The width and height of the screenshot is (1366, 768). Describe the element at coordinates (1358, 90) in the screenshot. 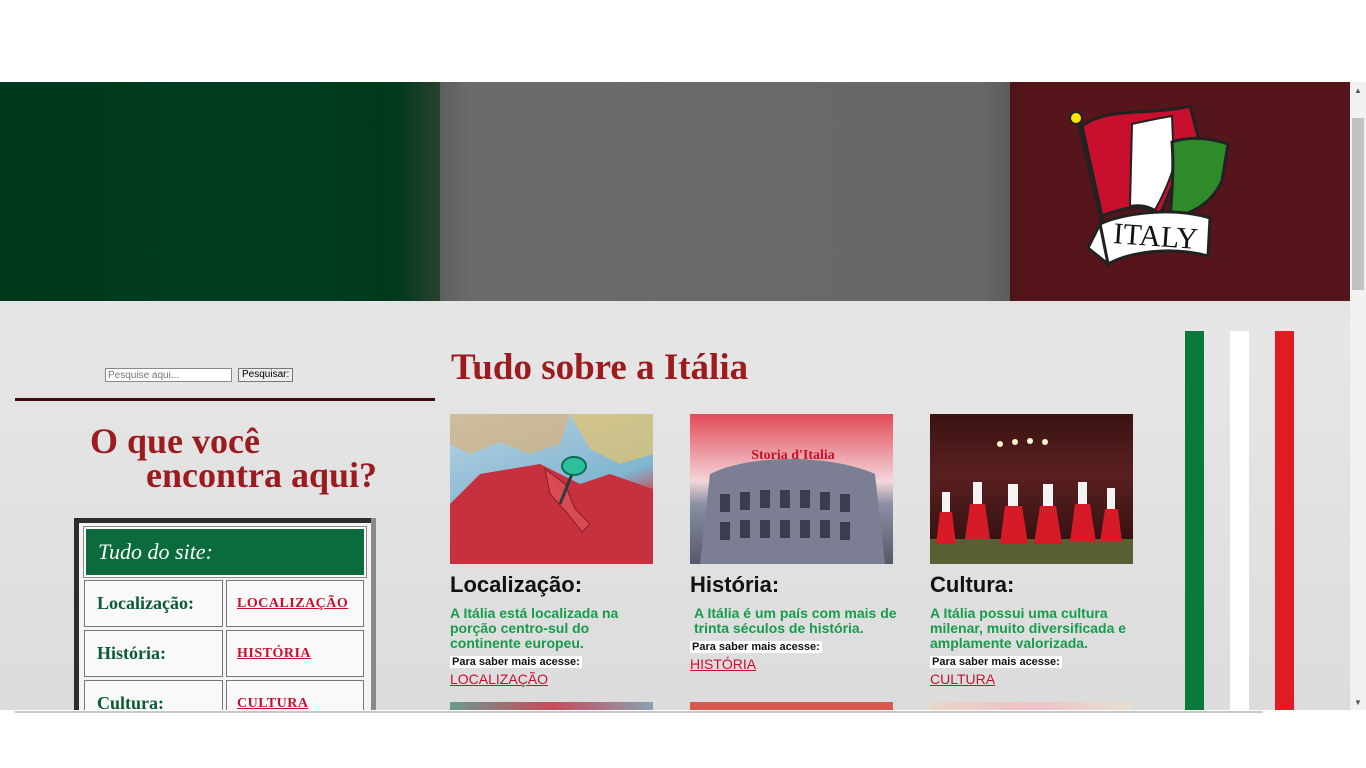

I see `scroll-up-arrow-icon: ▲` at that location.